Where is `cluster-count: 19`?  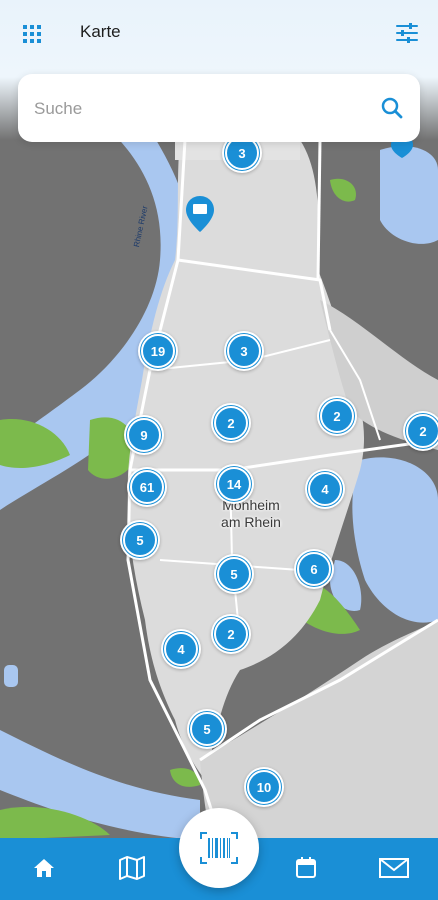 cluster-count: 19 is located at coordinates (158, 351).